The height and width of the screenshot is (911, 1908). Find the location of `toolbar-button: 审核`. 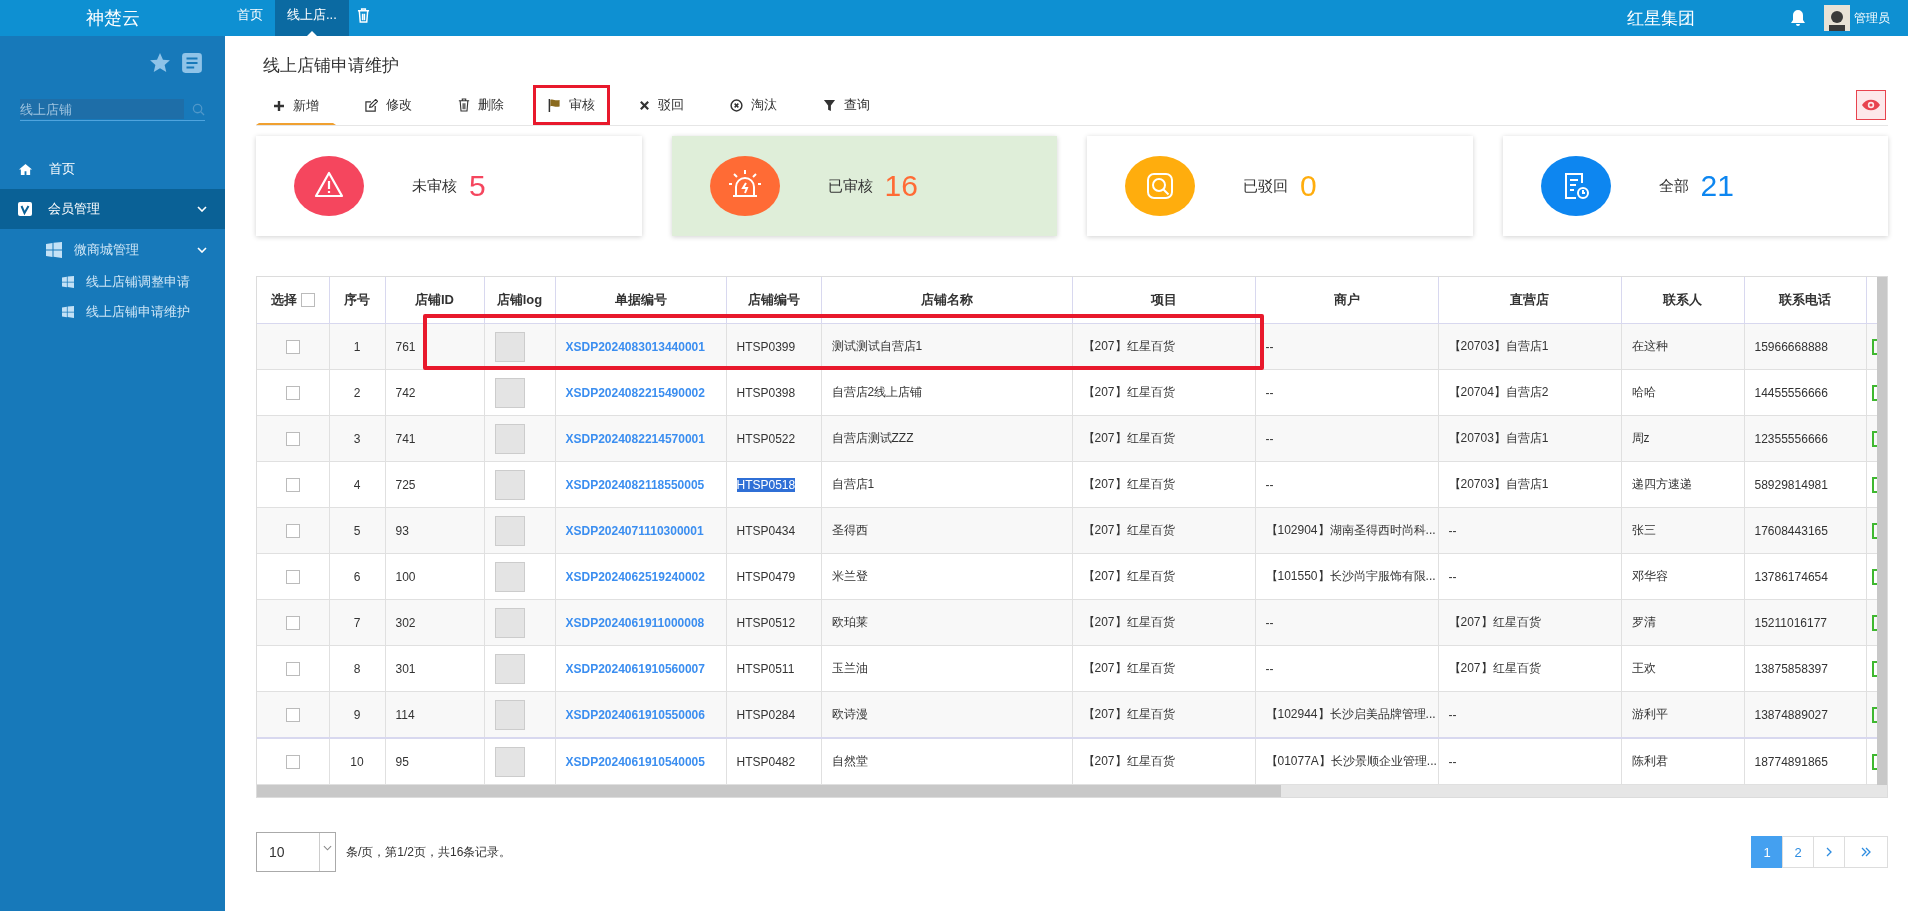

toolbar-button: 审核 is located at coordinates (571, 105).